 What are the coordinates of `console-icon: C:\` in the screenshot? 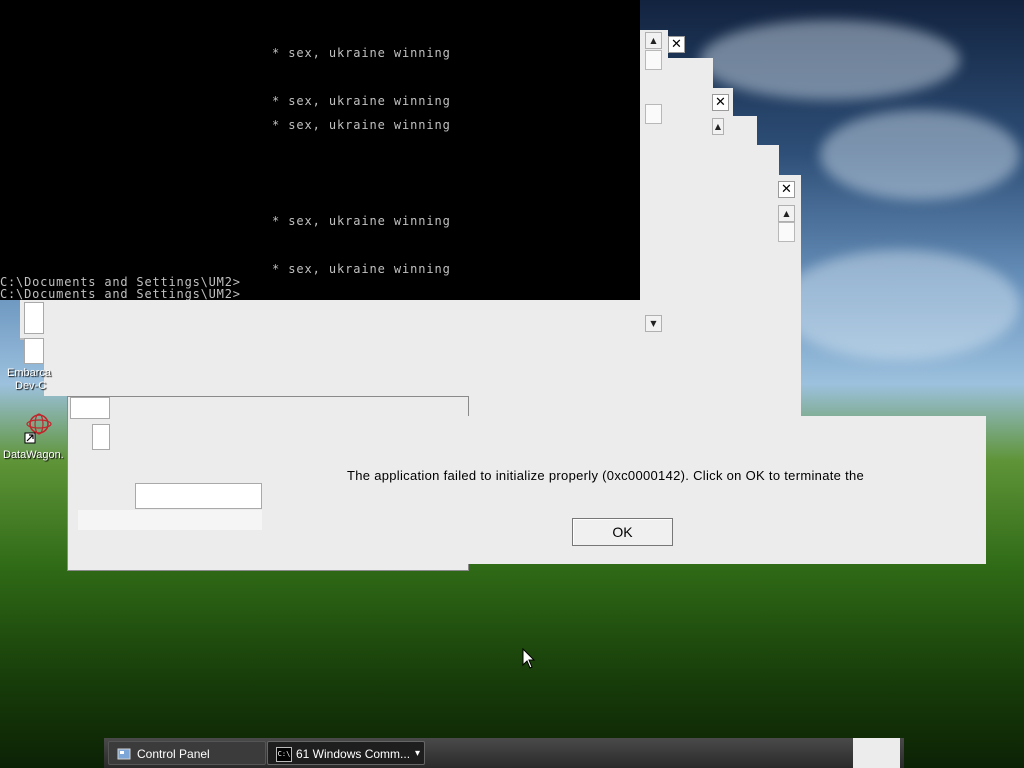 It's located at (284, 754).